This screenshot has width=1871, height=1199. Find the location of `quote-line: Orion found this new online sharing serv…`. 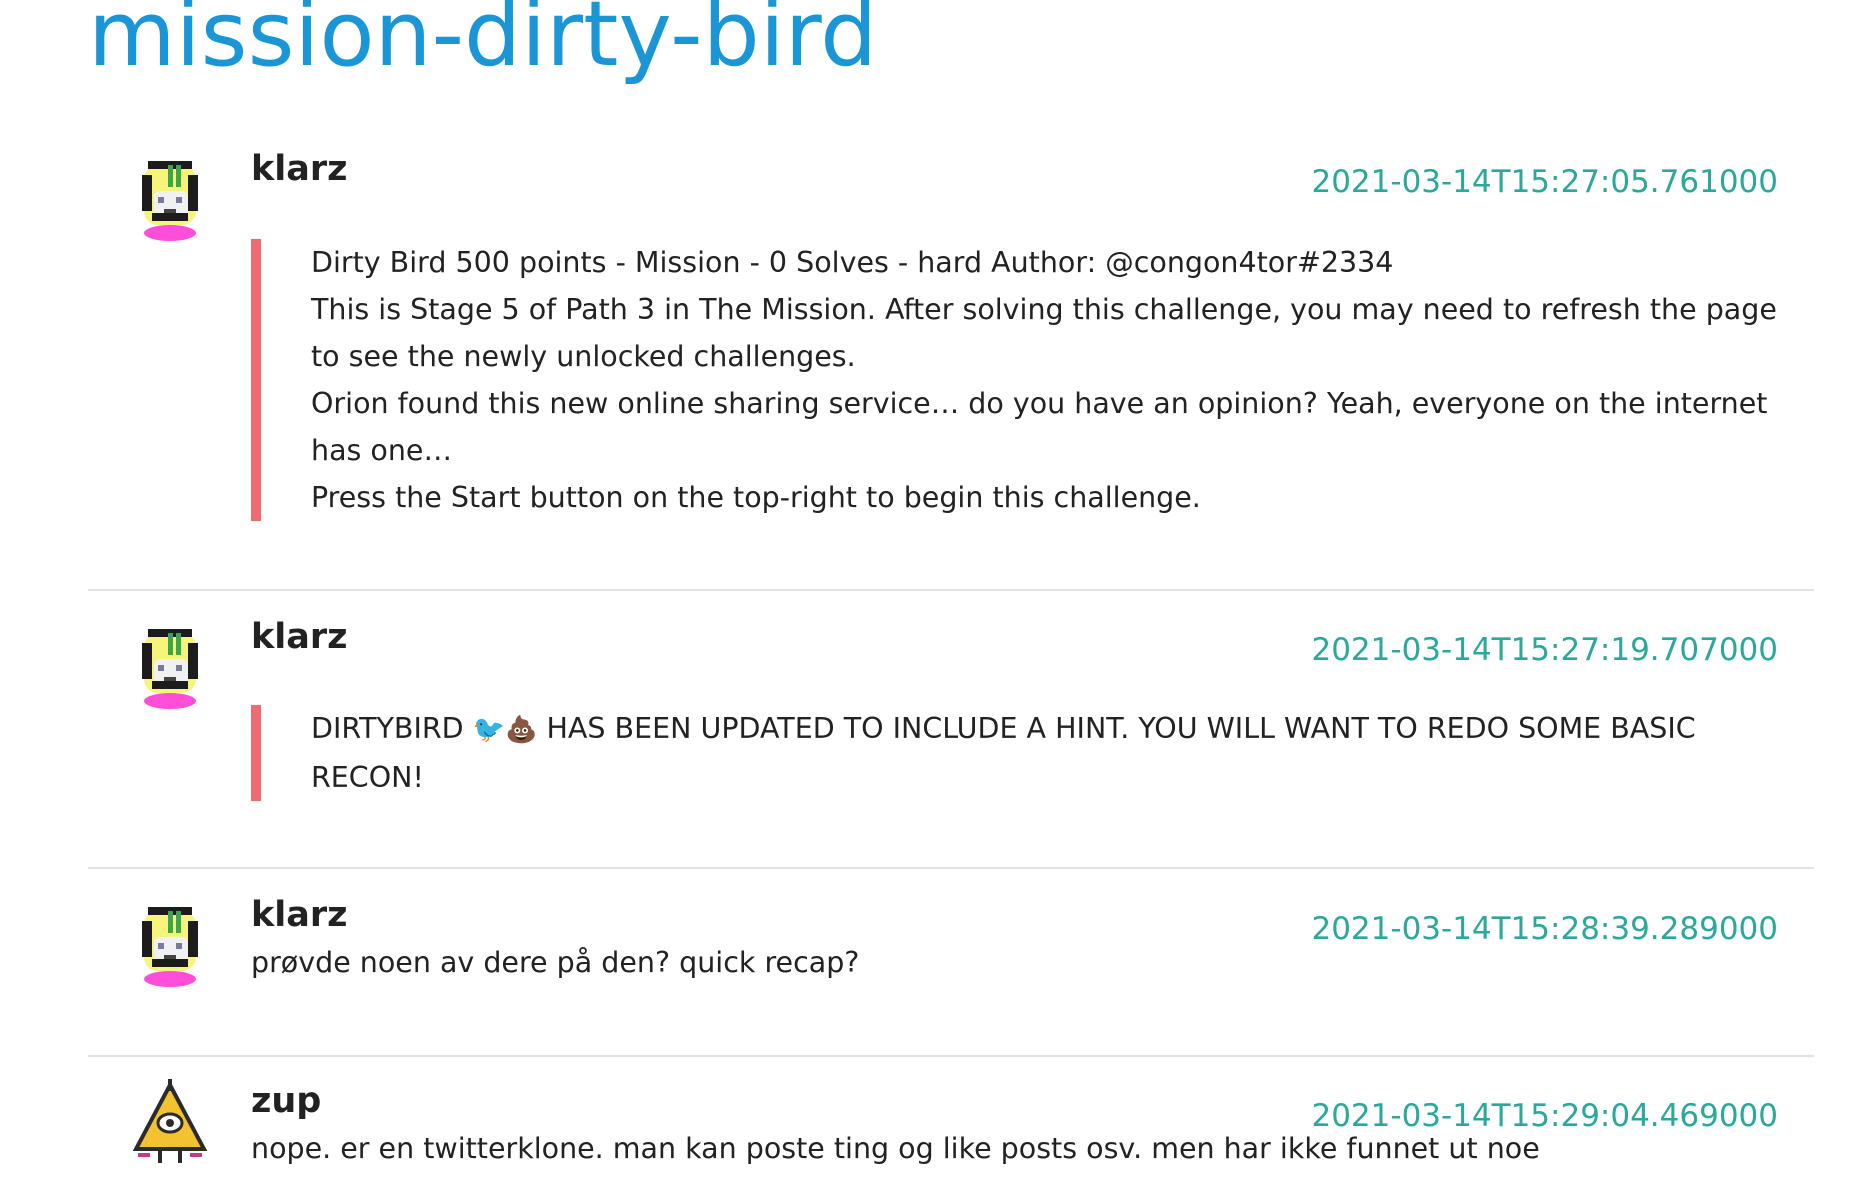

quote-line: Orion found this new online sharing serv… is located at coordinates (1039, 427).